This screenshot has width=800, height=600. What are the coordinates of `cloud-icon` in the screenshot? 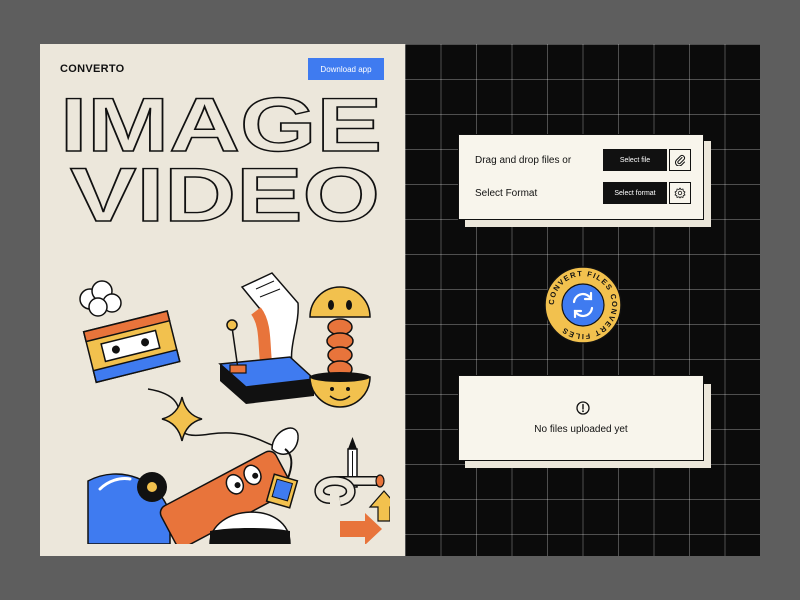 It's located at (100, 298).